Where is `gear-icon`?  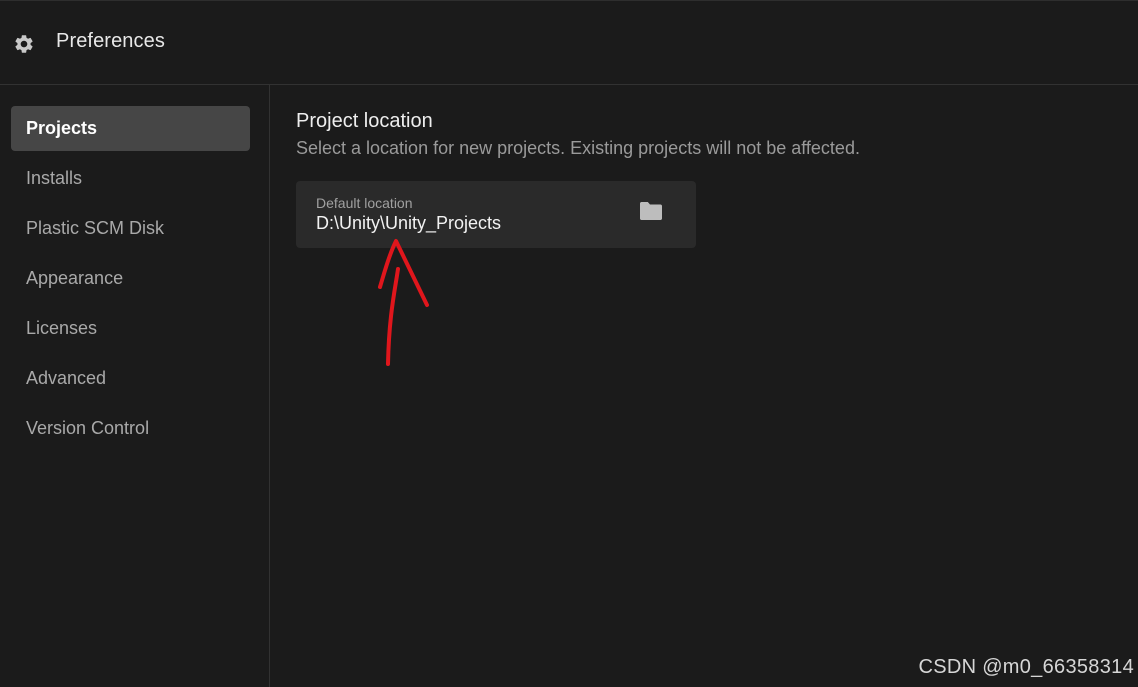
gear-icon is located at coordinates (24, 44).